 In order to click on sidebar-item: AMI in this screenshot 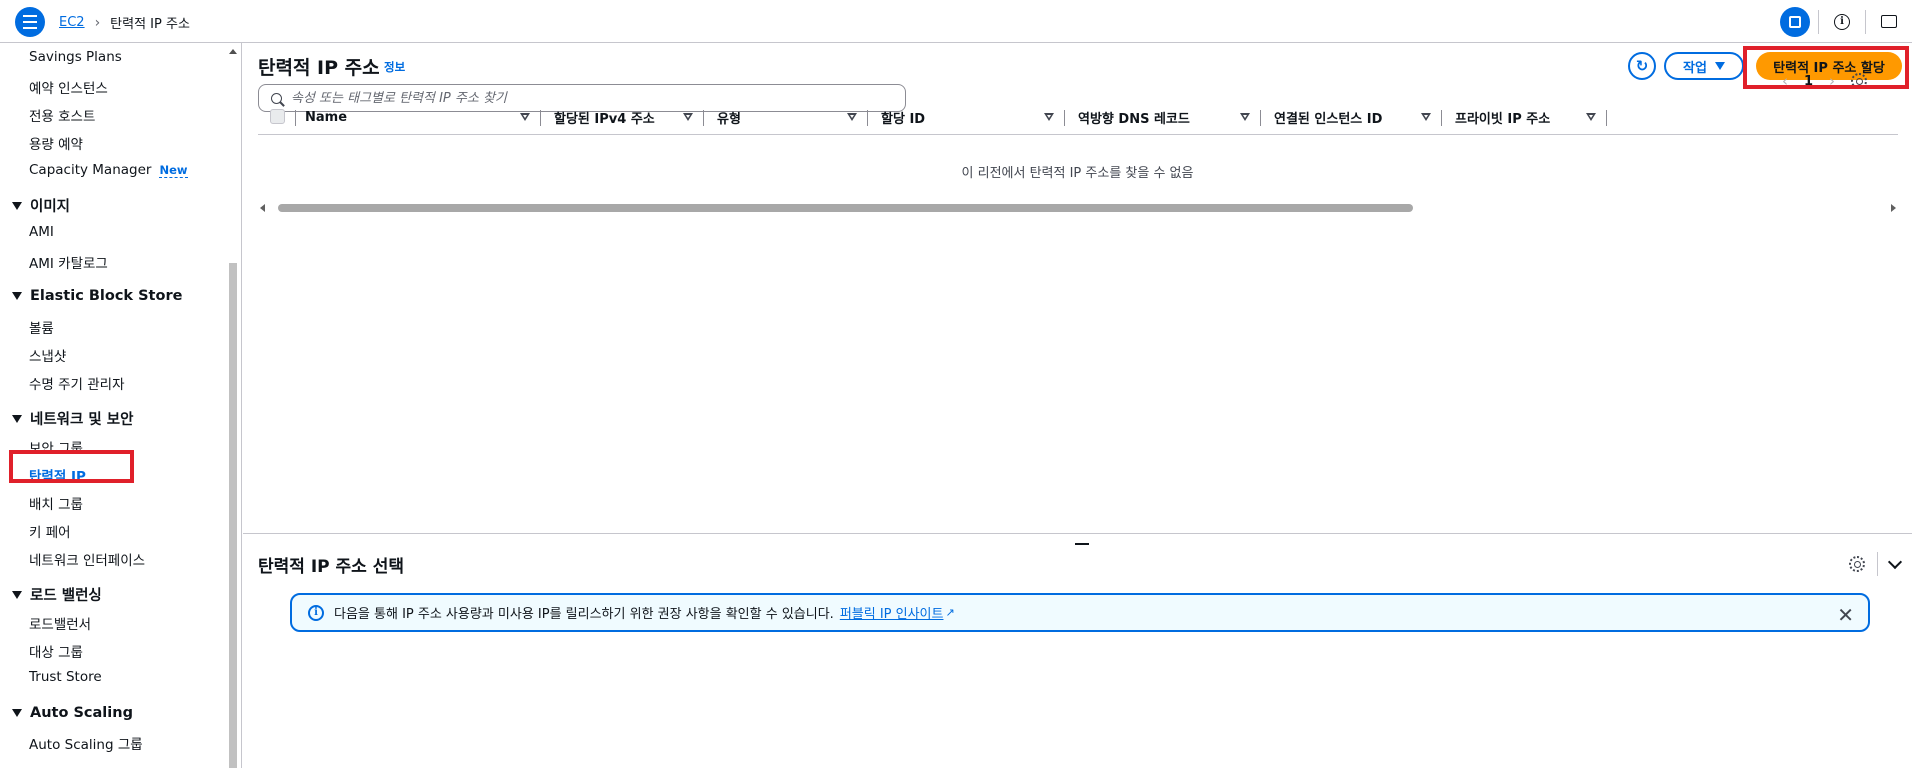, I will do `click(41, 232)`.